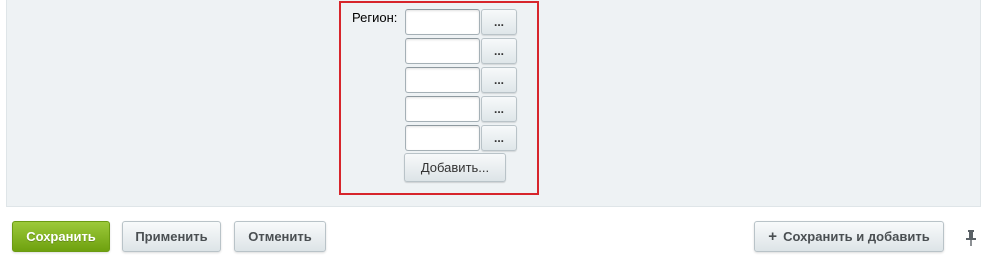 The image size is (997, 264). I want to click on plus-icon: +, so click(773, 236).